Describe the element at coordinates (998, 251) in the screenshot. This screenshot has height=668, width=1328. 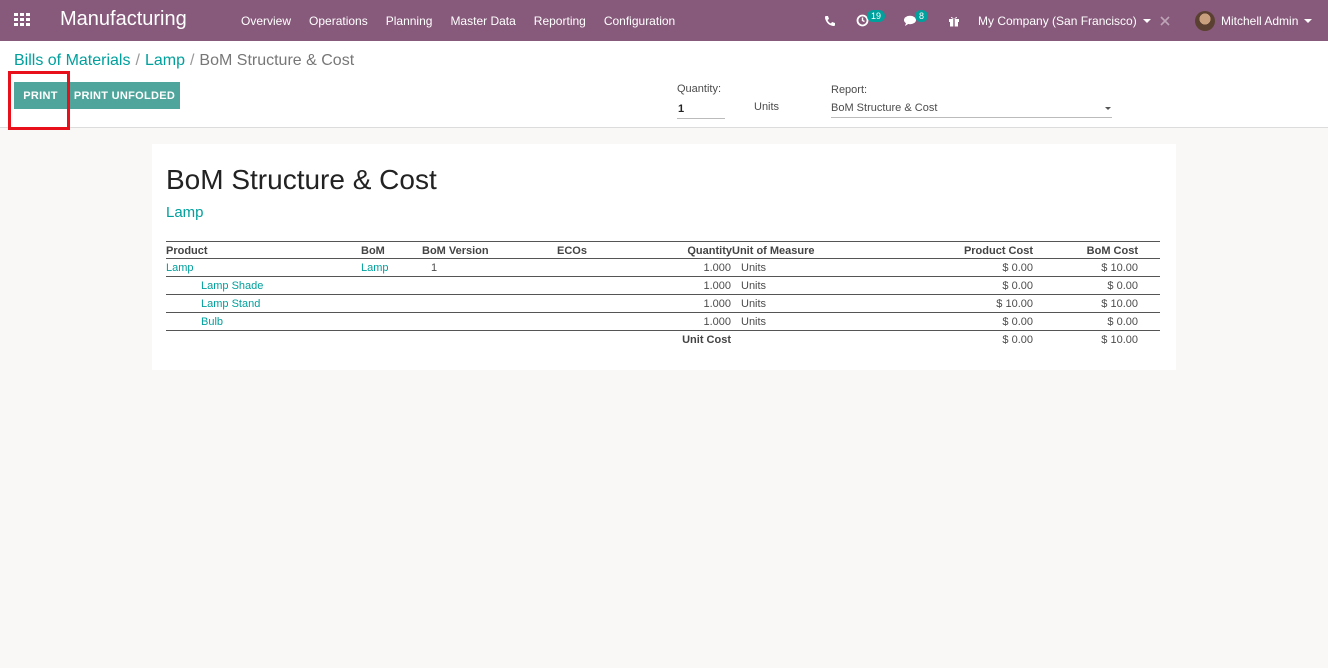
I see `header-product-cost: Product Cost` at that location.